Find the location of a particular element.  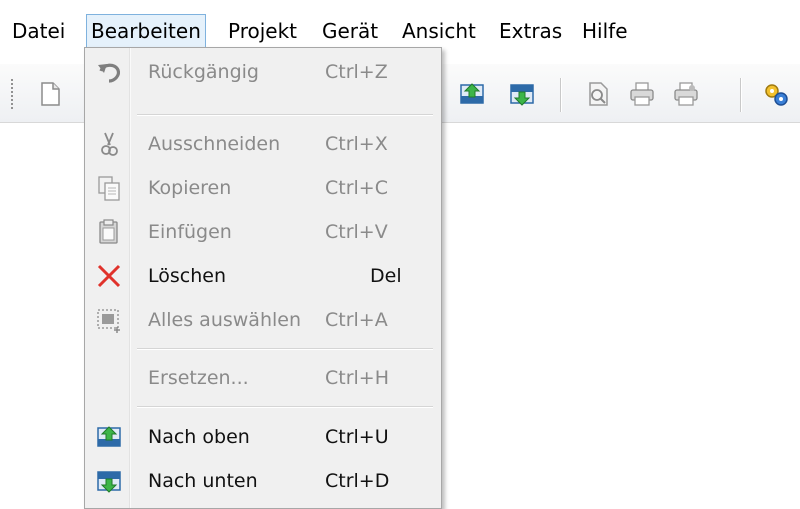

menu-item-shortcut: Ctrl+H is located at coordinates (357, 378).